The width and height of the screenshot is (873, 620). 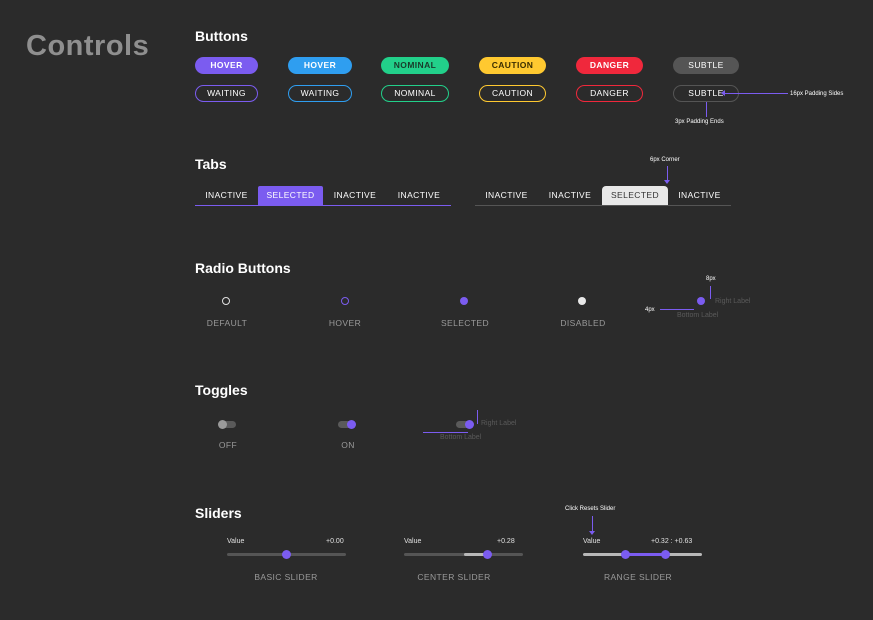 What do you see at coordinates (415, 93) in the screenshot?
I see `nominal-outline-button: NOMINAL` at bounding box center [415, 93].